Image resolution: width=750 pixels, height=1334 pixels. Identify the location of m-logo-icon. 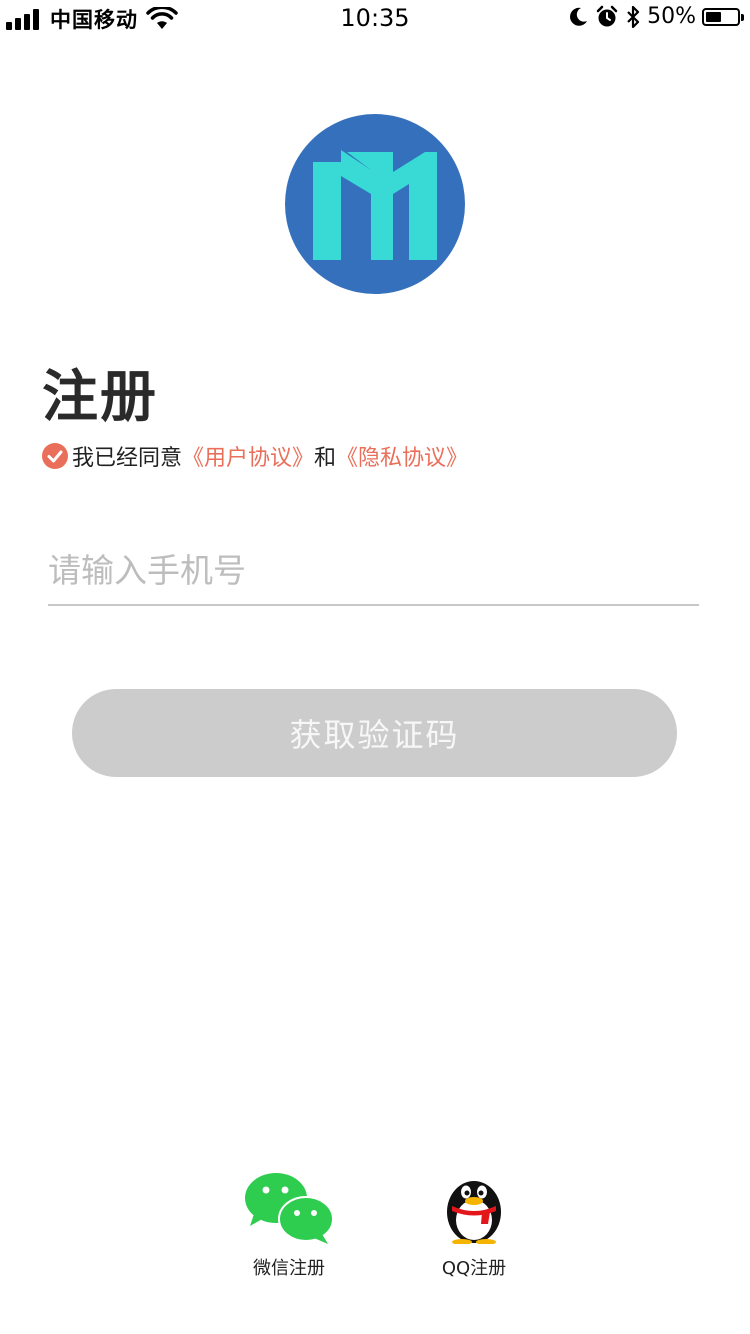
(375, 205).